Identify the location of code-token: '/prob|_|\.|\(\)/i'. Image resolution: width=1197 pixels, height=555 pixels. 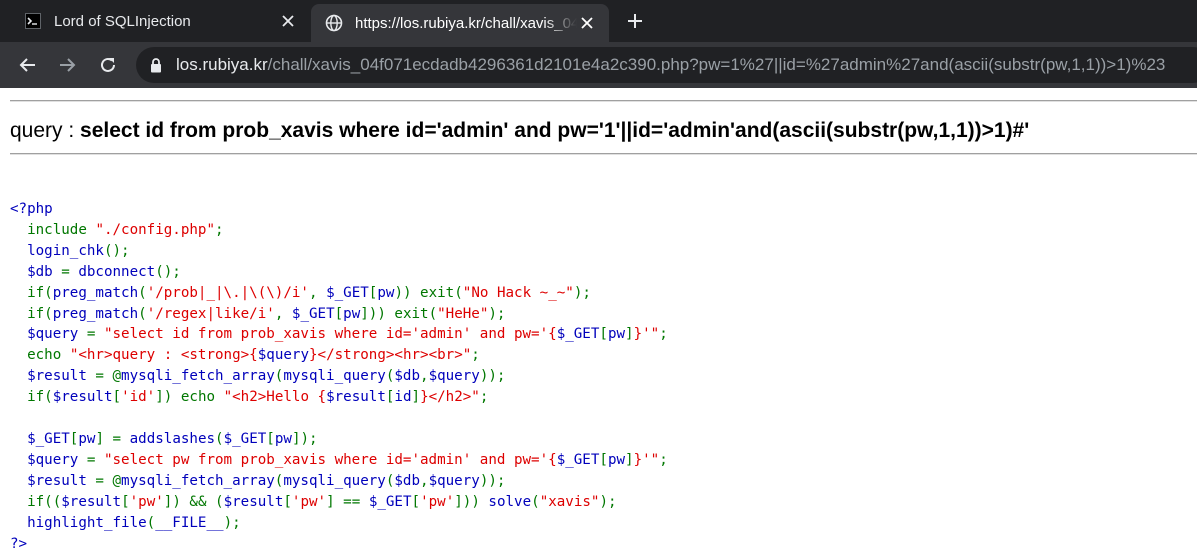
(227, 292).